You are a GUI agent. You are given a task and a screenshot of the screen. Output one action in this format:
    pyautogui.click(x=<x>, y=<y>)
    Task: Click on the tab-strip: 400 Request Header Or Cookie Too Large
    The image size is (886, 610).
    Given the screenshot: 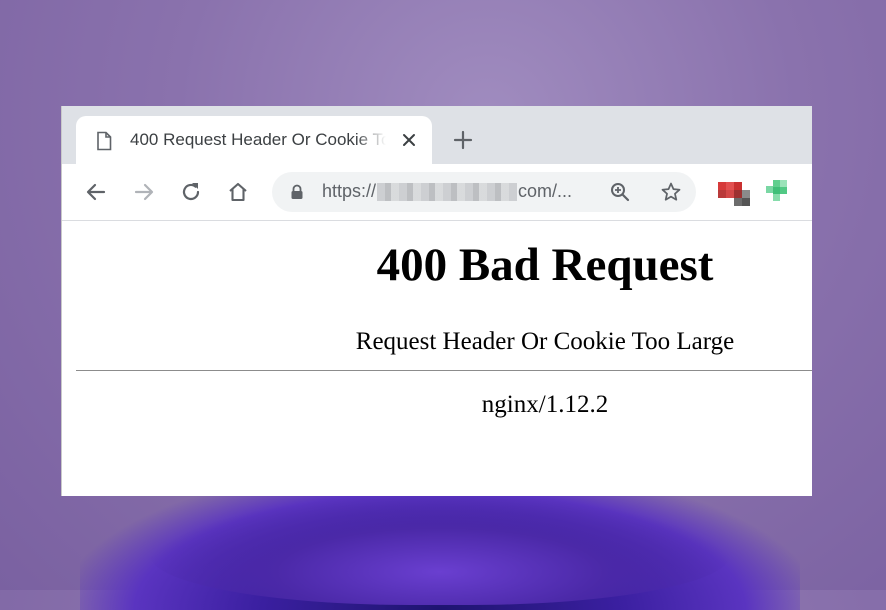 What is the action you would take?
    pyautogui.click(x=437, y=135)
    